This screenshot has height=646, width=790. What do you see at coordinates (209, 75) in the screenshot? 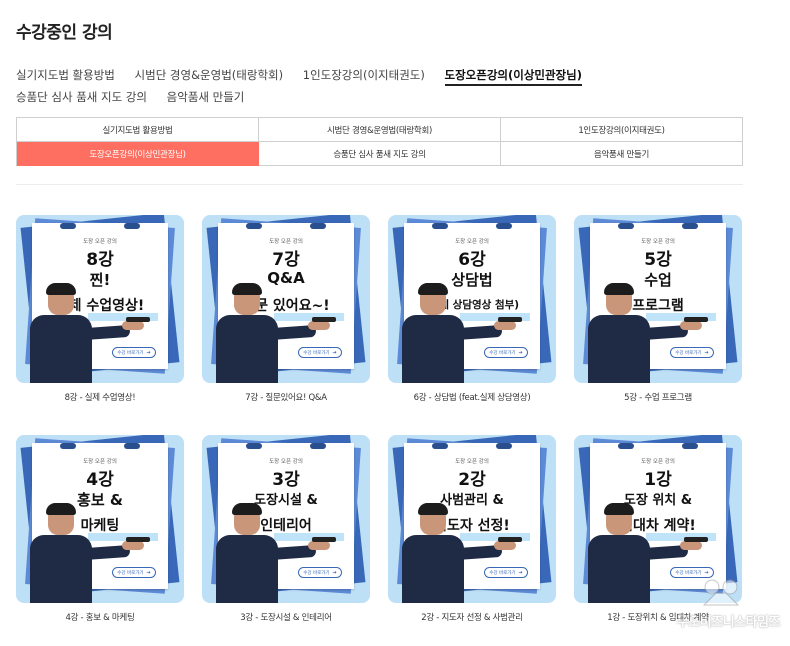
I see `tab-course-2: 시범단 경영&운영법(태랑학회)` at bounding box center [209, 75].